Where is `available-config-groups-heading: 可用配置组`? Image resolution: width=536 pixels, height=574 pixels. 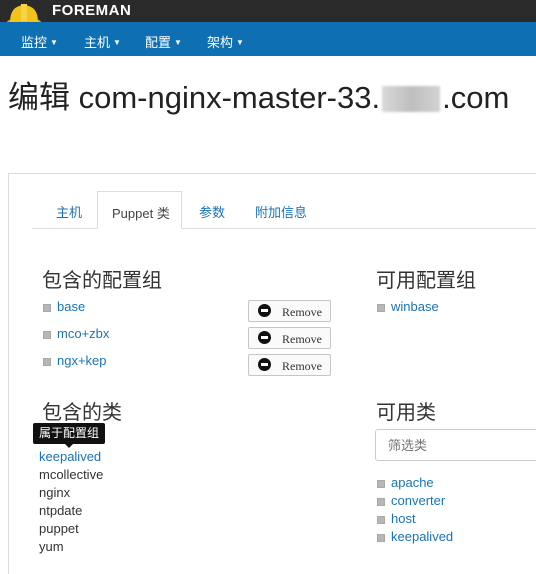 available-config-groups-heading: 可用配置组 is located at coordinates (426, 281).